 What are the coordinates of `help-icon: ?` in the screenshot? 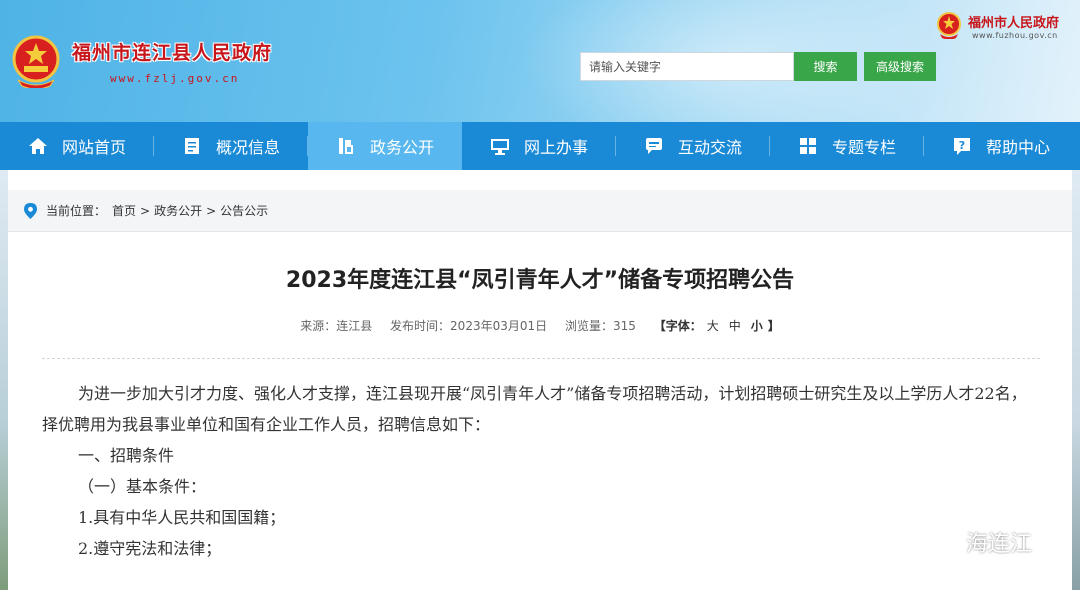 It's located at (961, 146).